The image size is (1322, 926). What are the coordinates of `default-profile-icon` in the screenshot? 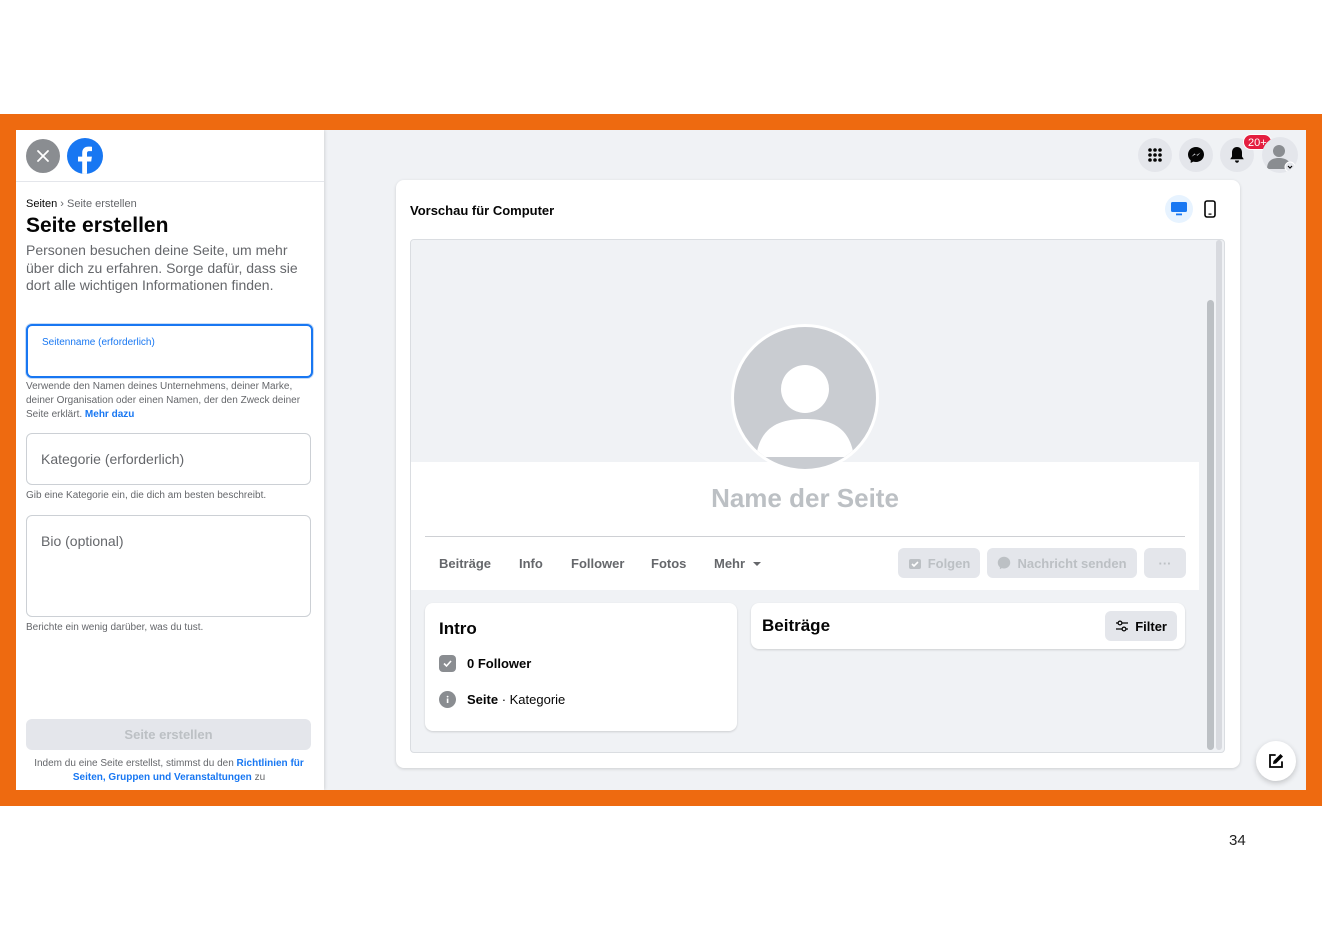 It's located at (805, 411).